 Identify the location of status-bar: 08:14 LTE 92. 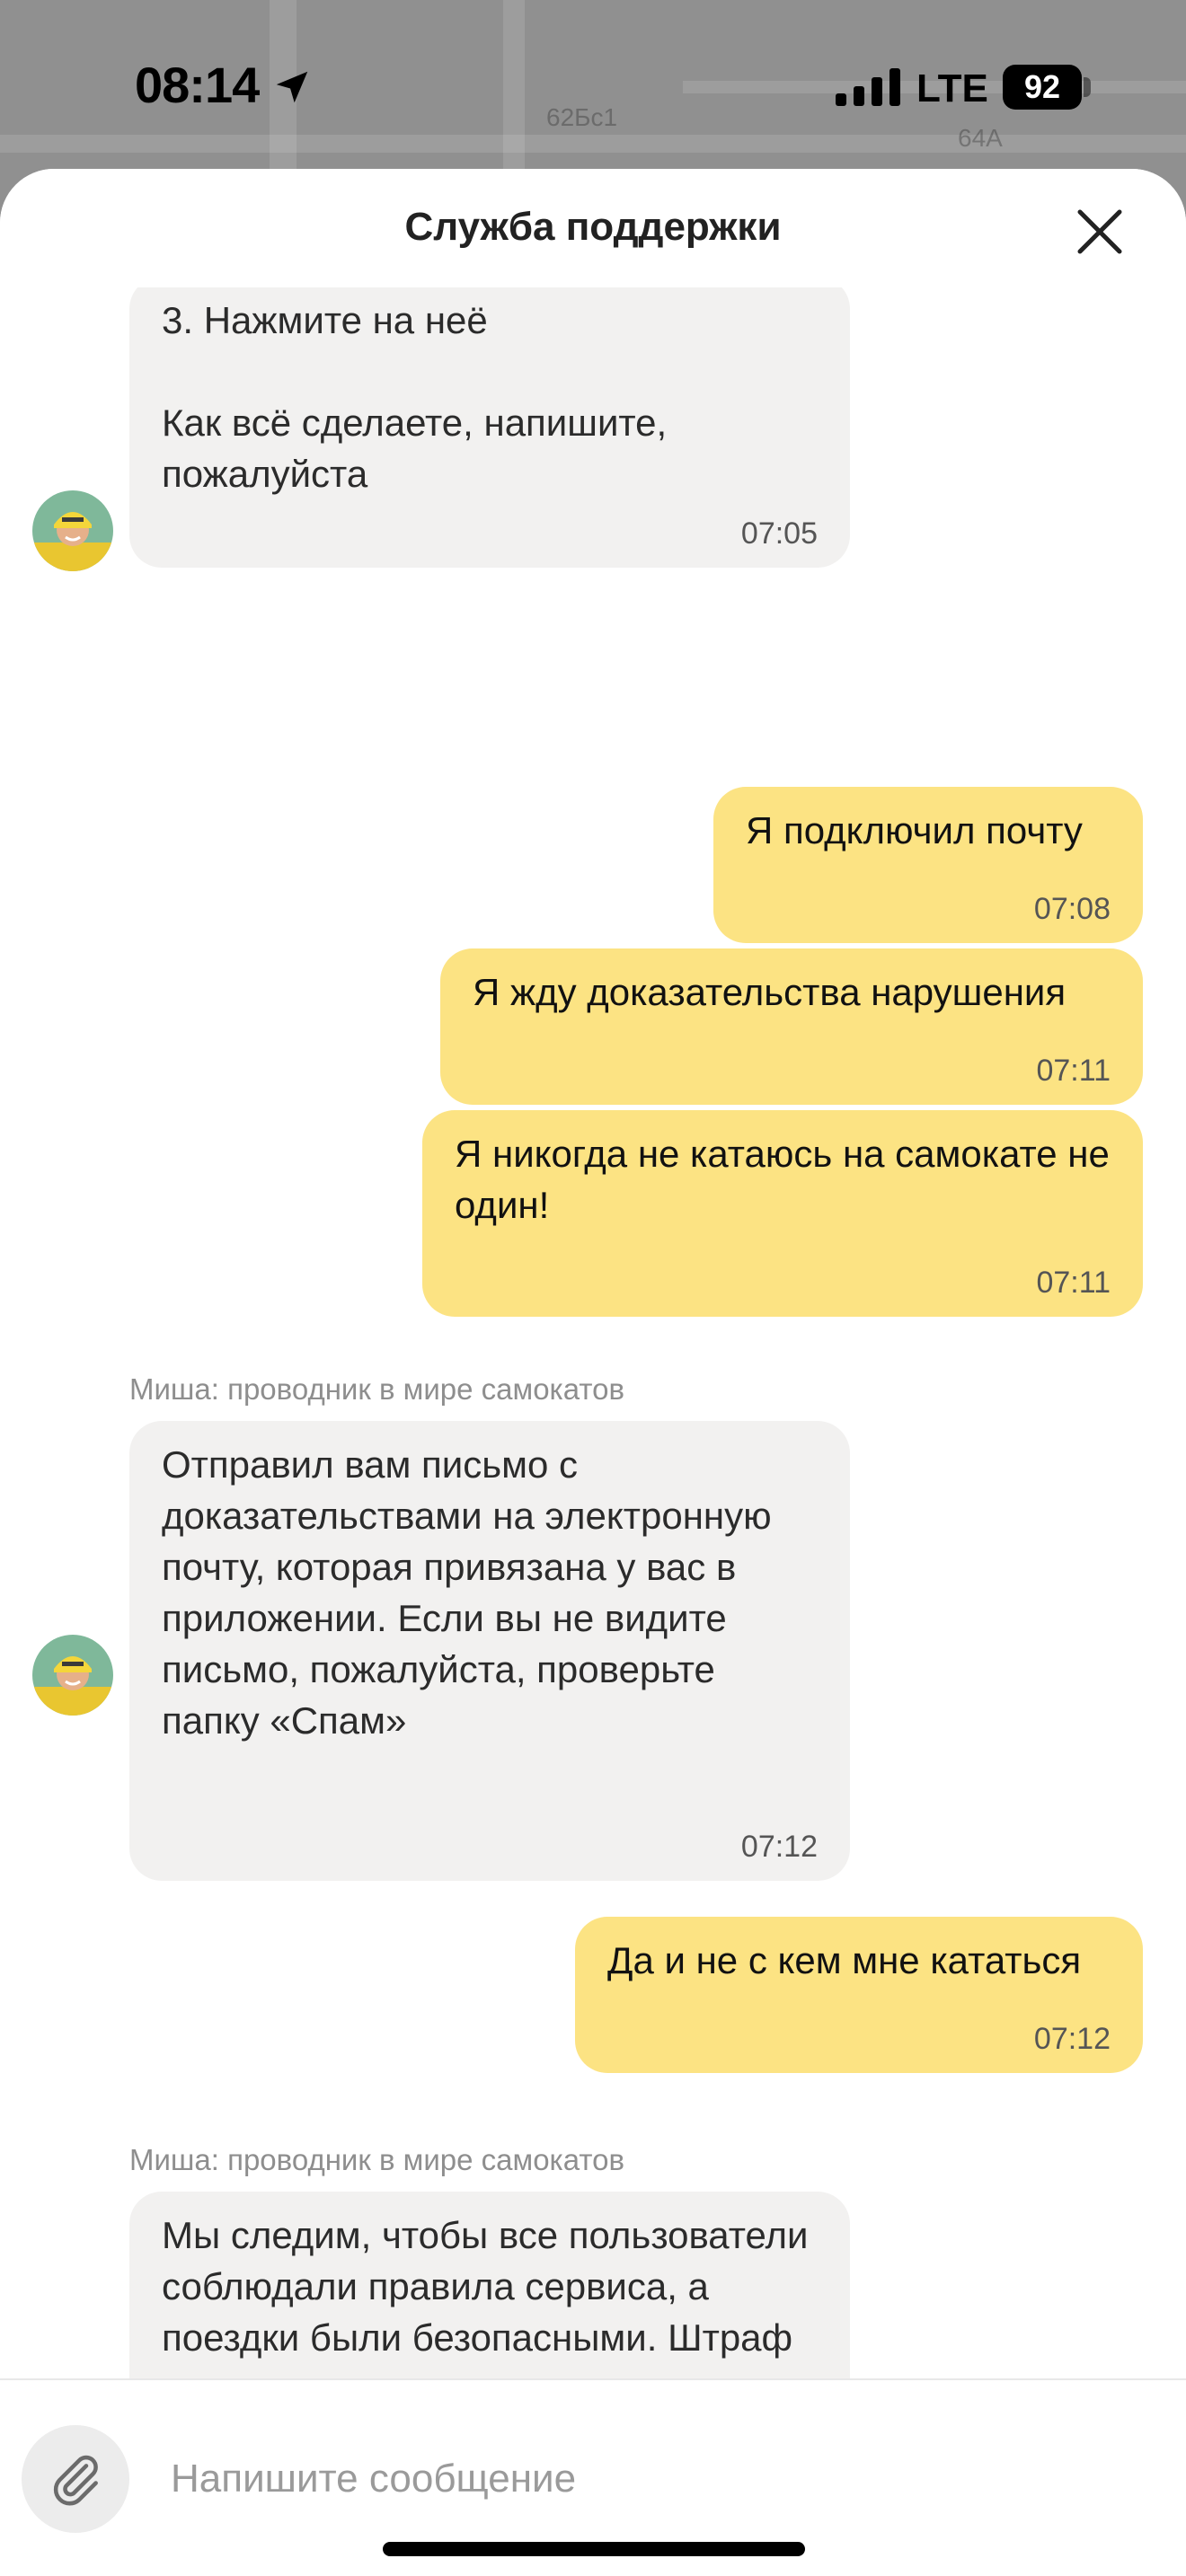
(593, 85).